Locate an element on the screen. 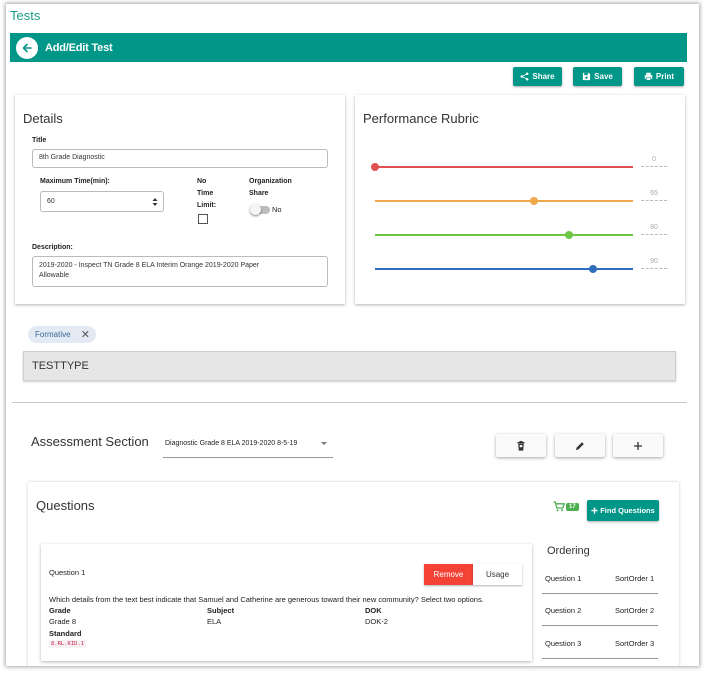 The width and height of the screenshot is (710, 675). caret-down-icon is located at coordinates (324, 443).